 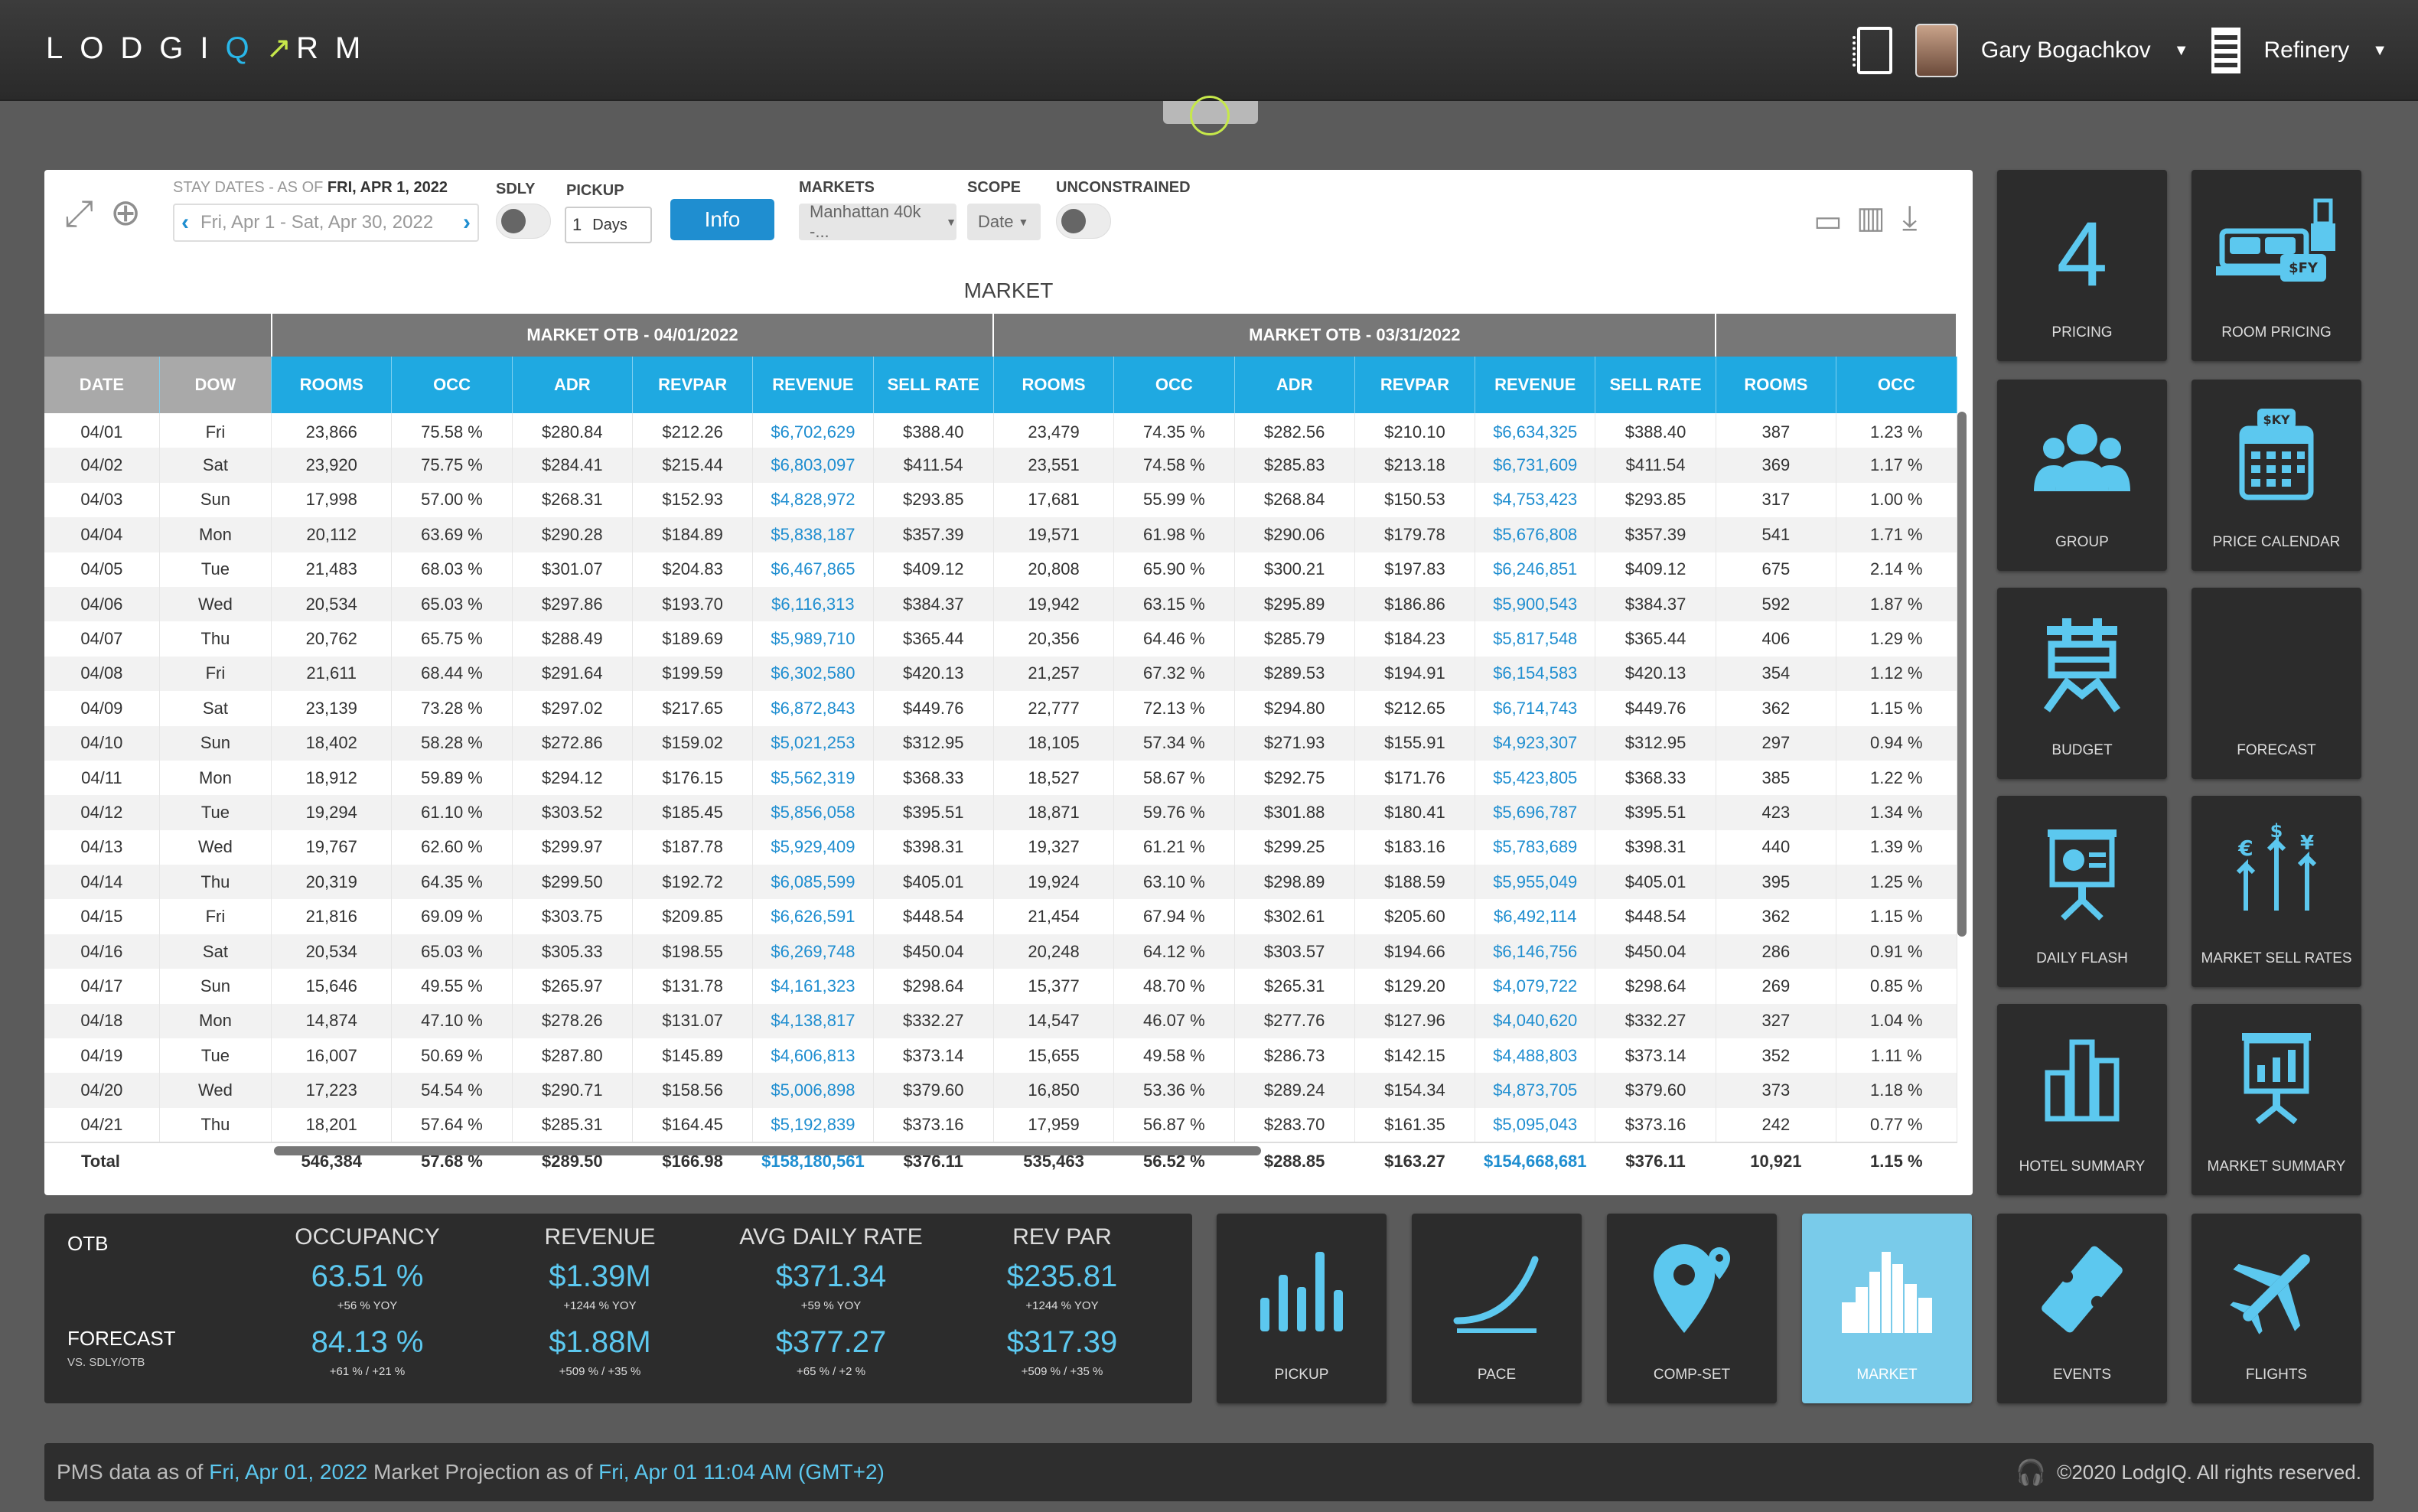 I want to click on tile-price-calendar: $KY PRICE CALENDAR, so click(x=2276, y=475).